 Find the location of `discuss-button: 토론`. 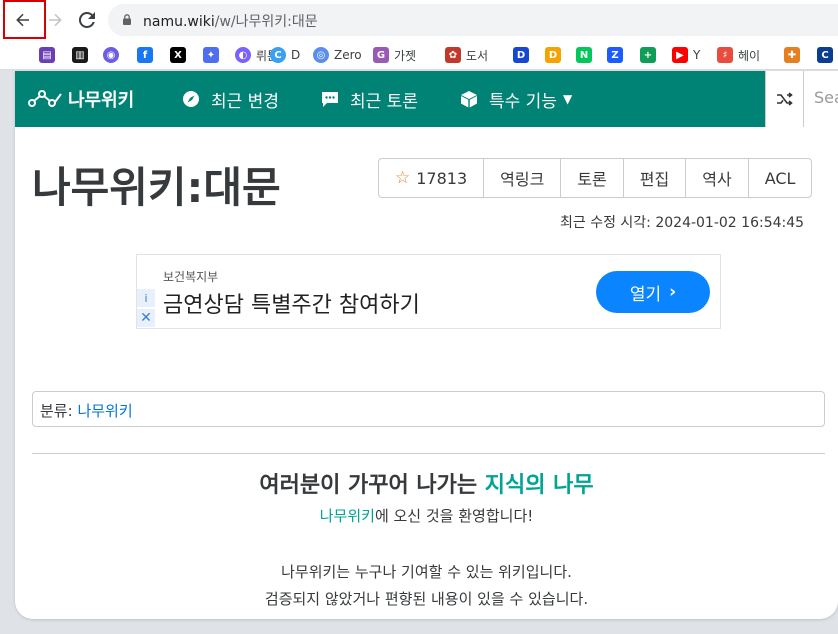

discuss-button: 토론 is located at coordinates (592, 178).